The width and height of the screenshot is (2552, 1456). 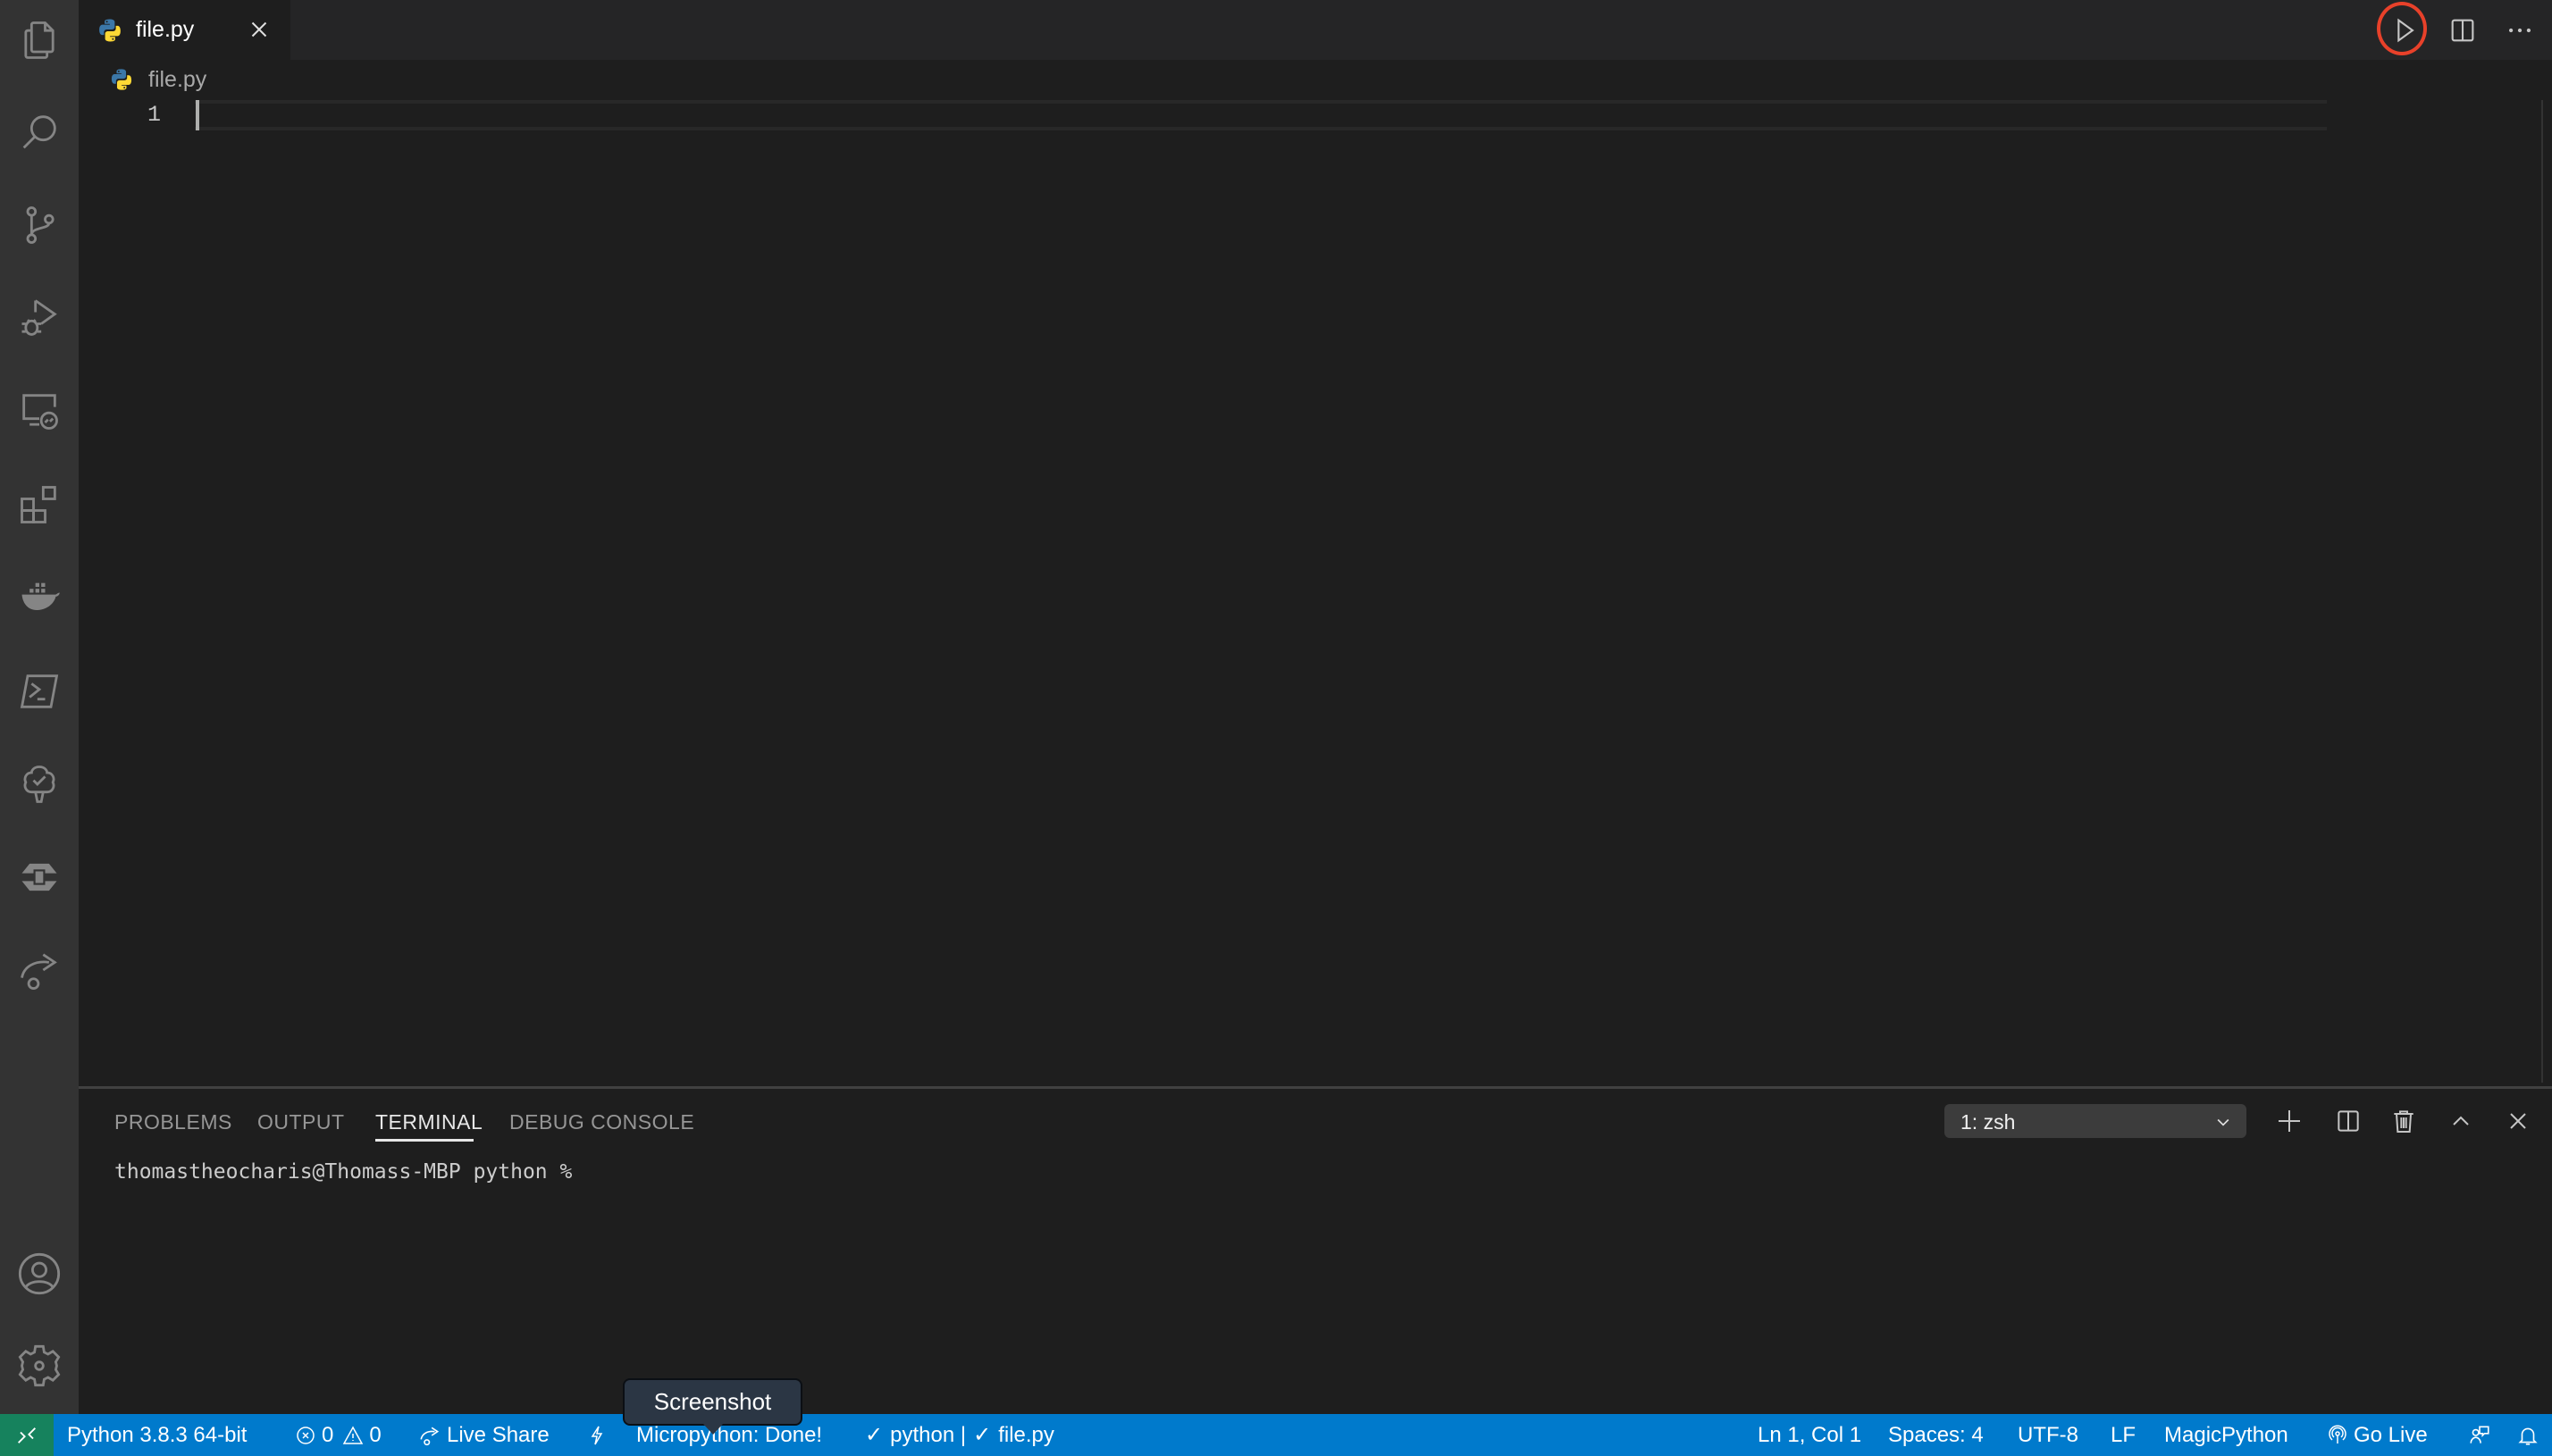 What do you see at coordinates (601, 1122) in the screenshot?
I see `tab-debug-console: DEBUG CONSOLE` at bounding box center [601, 1122].